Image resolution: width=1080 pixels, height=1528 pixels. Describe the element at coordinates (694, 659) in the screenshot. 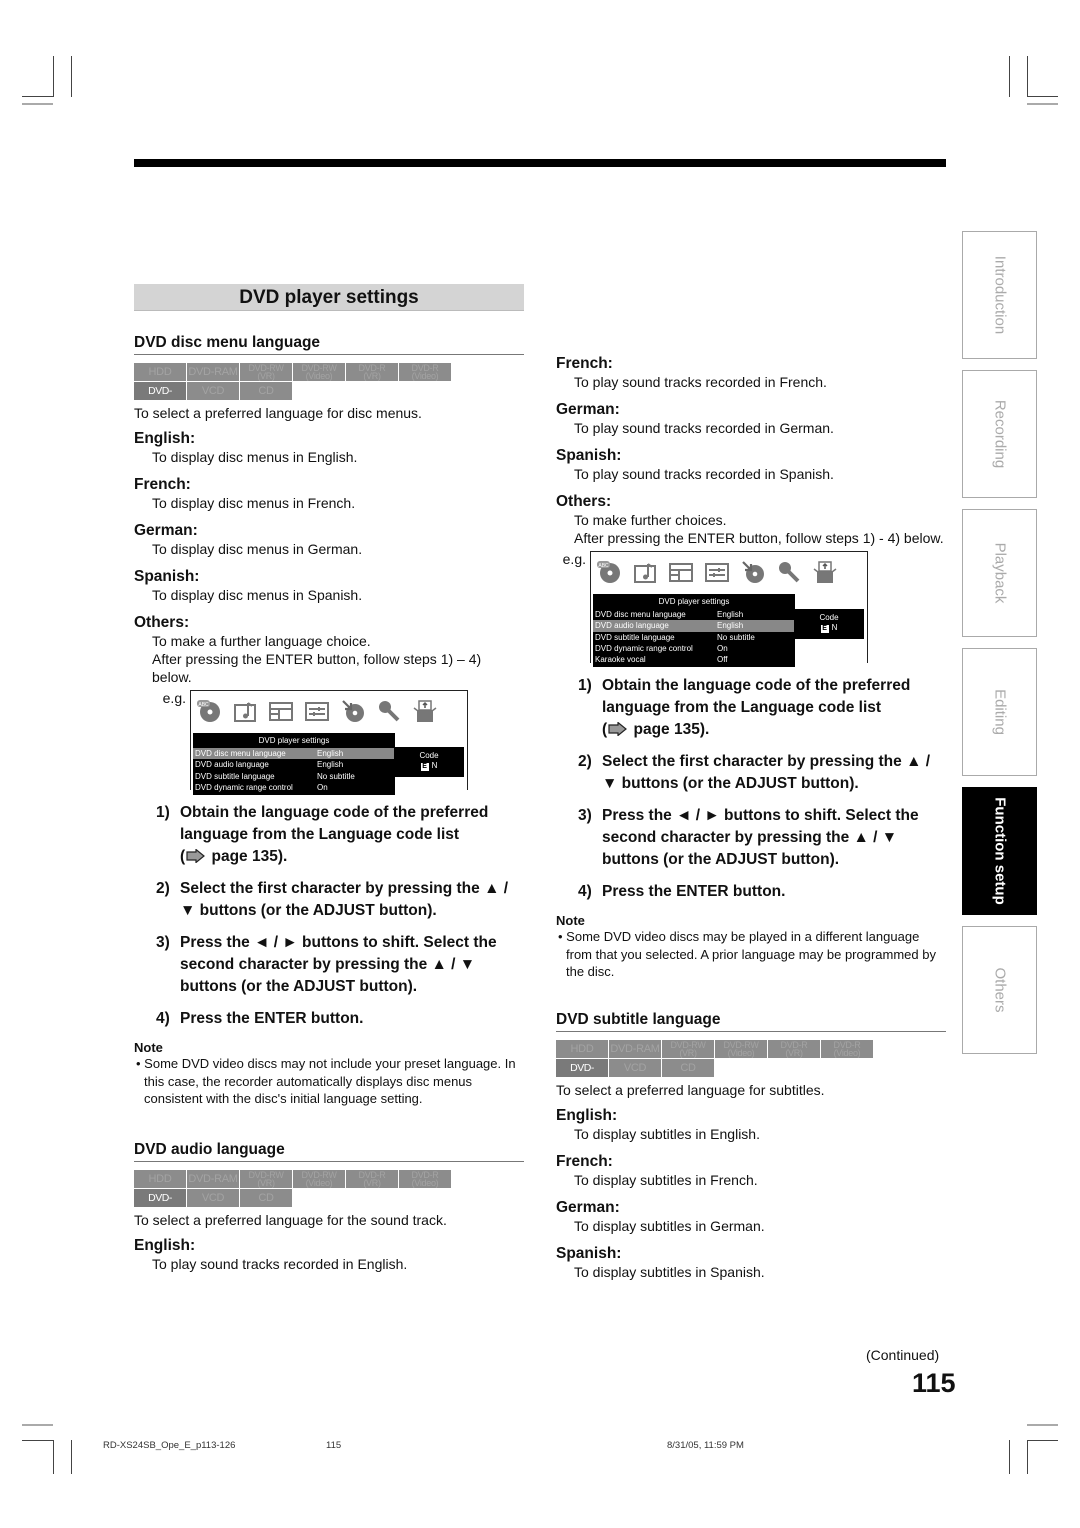

I see `osd-menu-row: Karaoke vocal Off` at that location.